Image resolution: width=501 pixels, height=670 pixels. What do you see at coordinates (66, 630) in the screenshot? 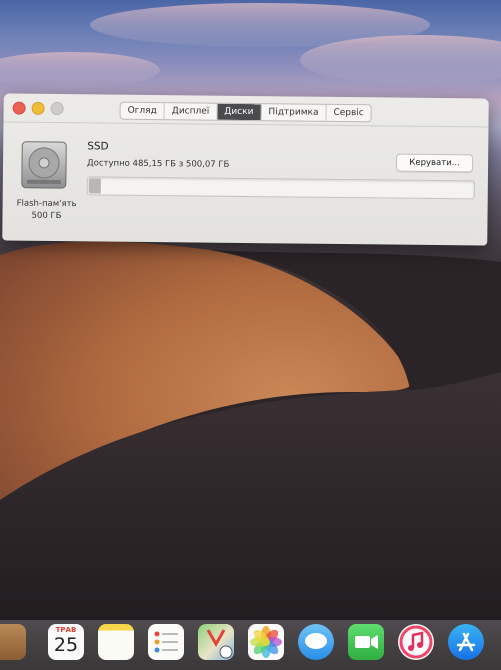
I see `calendar-month: ТРАВ` at bounding box center [66, 630].